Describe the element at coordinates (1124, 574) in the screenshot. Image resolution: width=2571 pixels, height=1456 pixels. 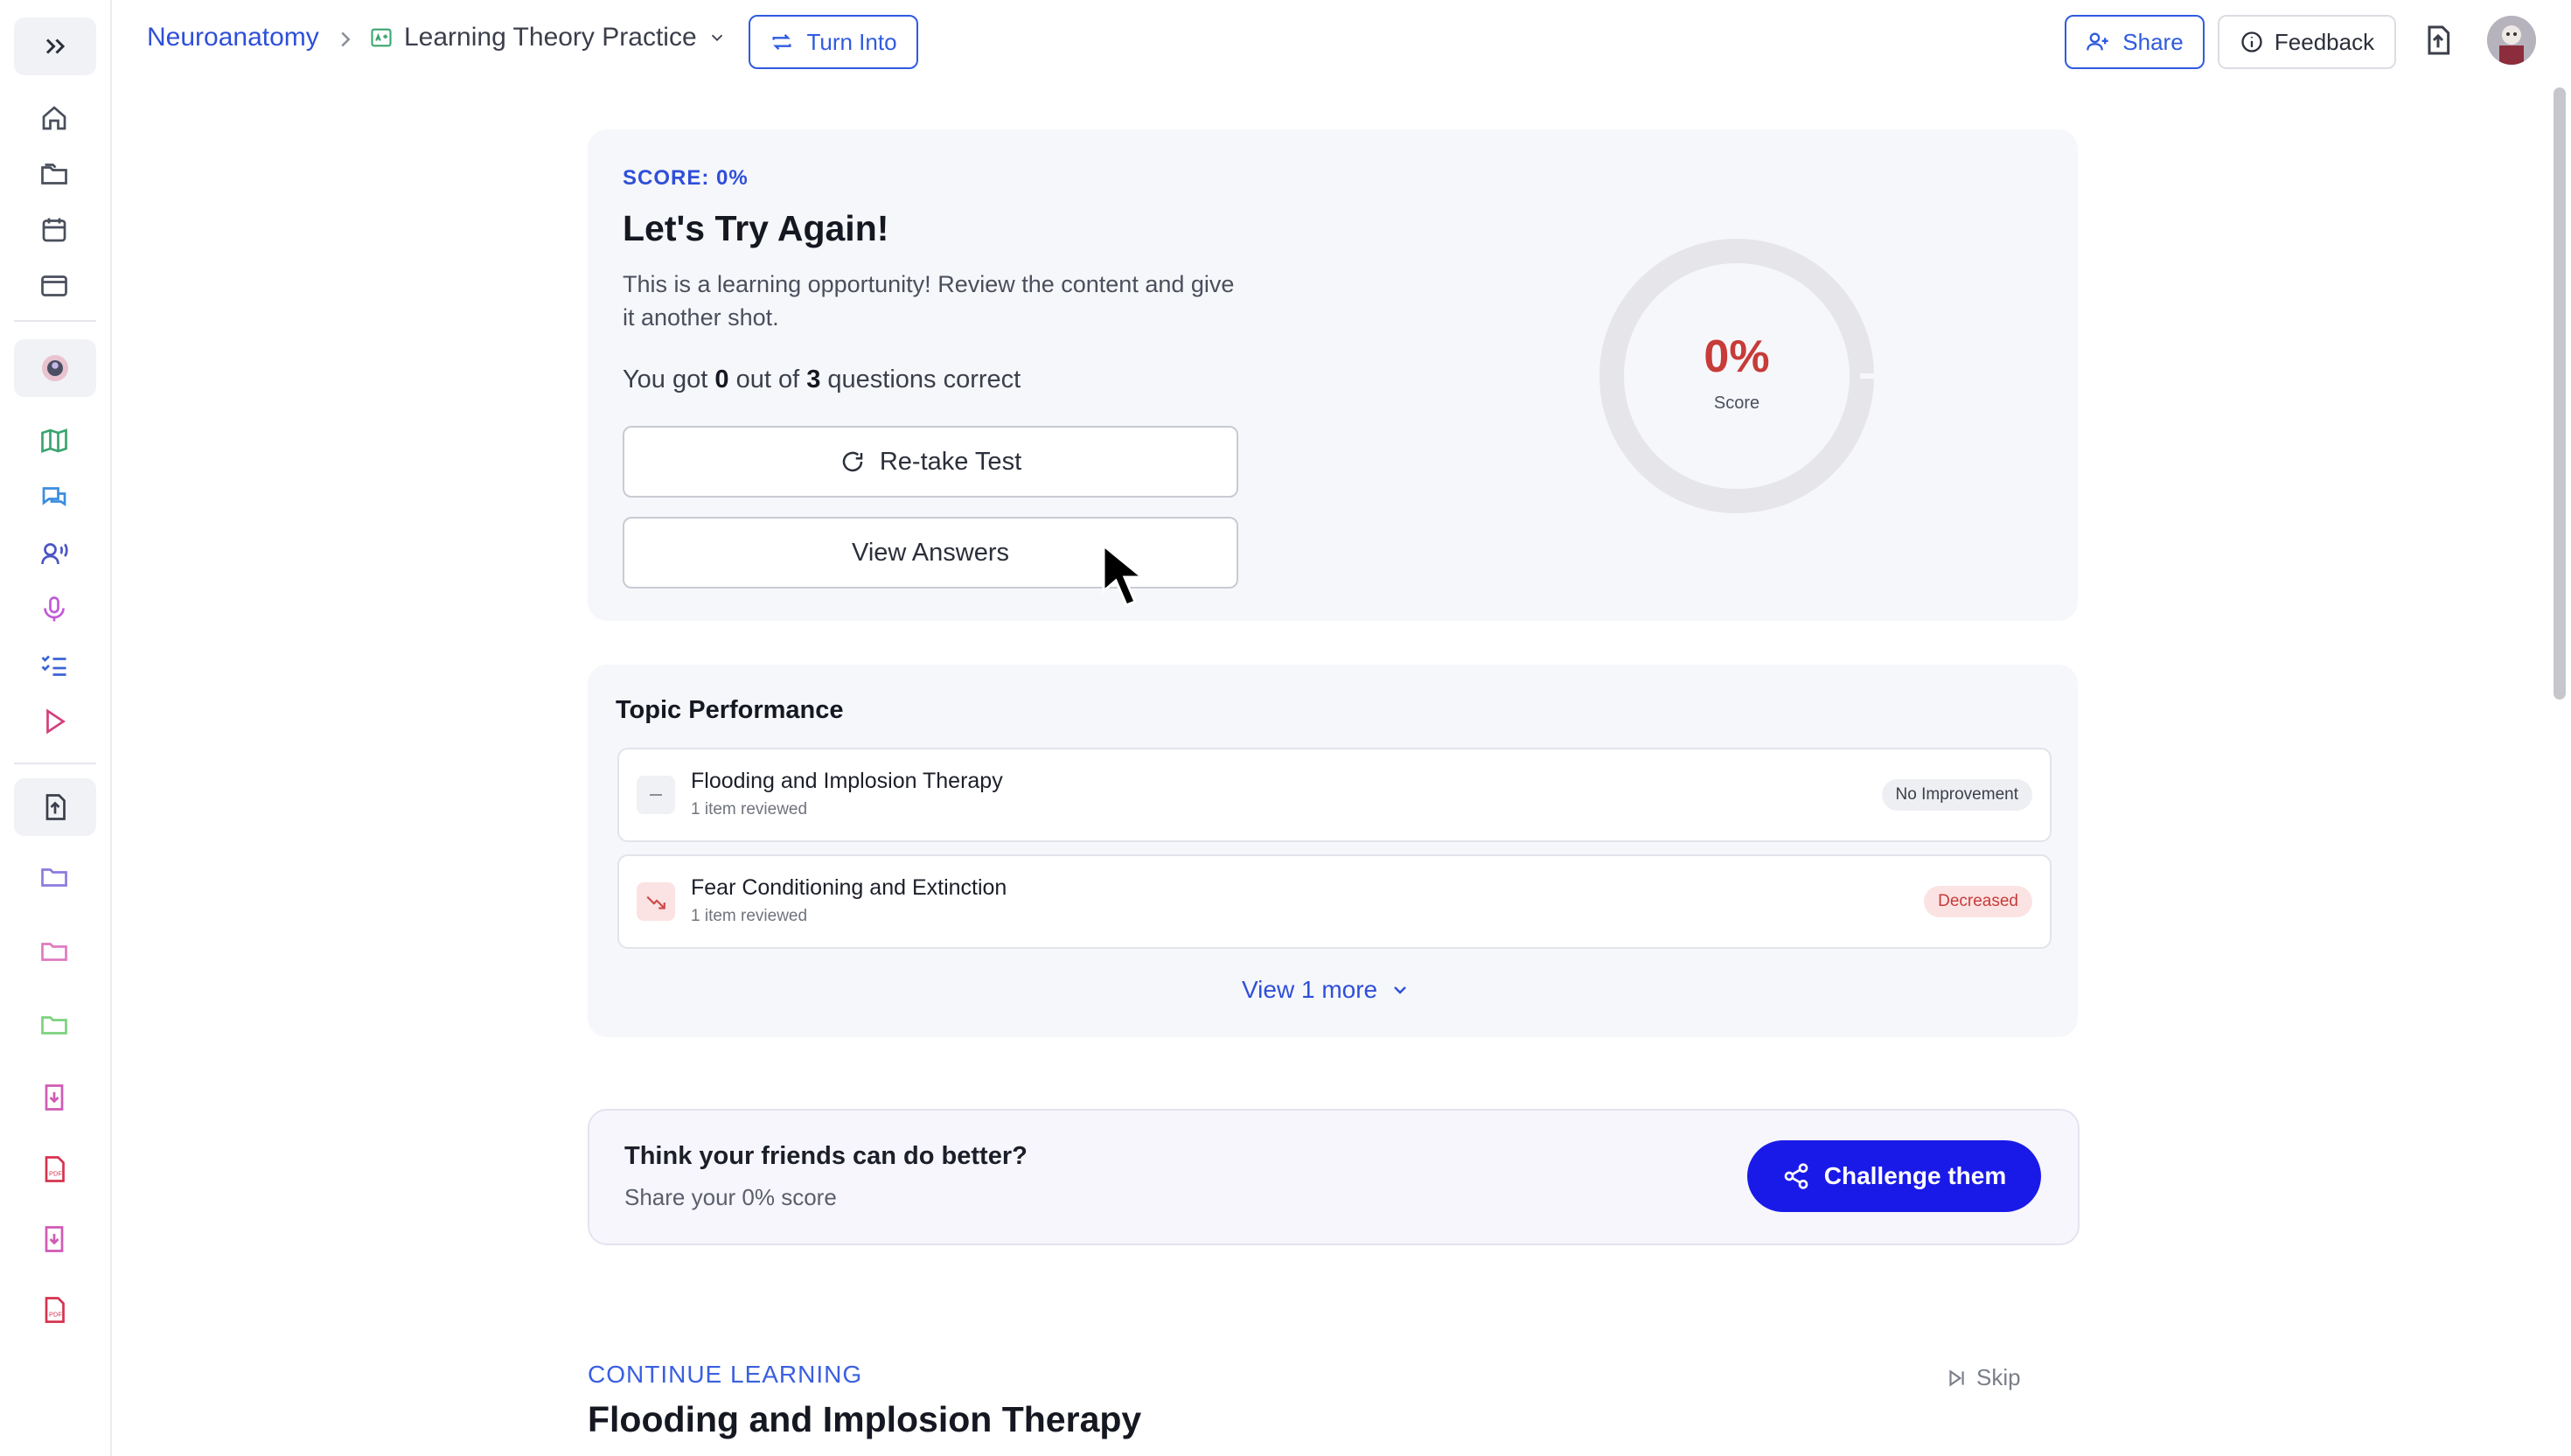
I see `mouse-cursor-icon` at that location.